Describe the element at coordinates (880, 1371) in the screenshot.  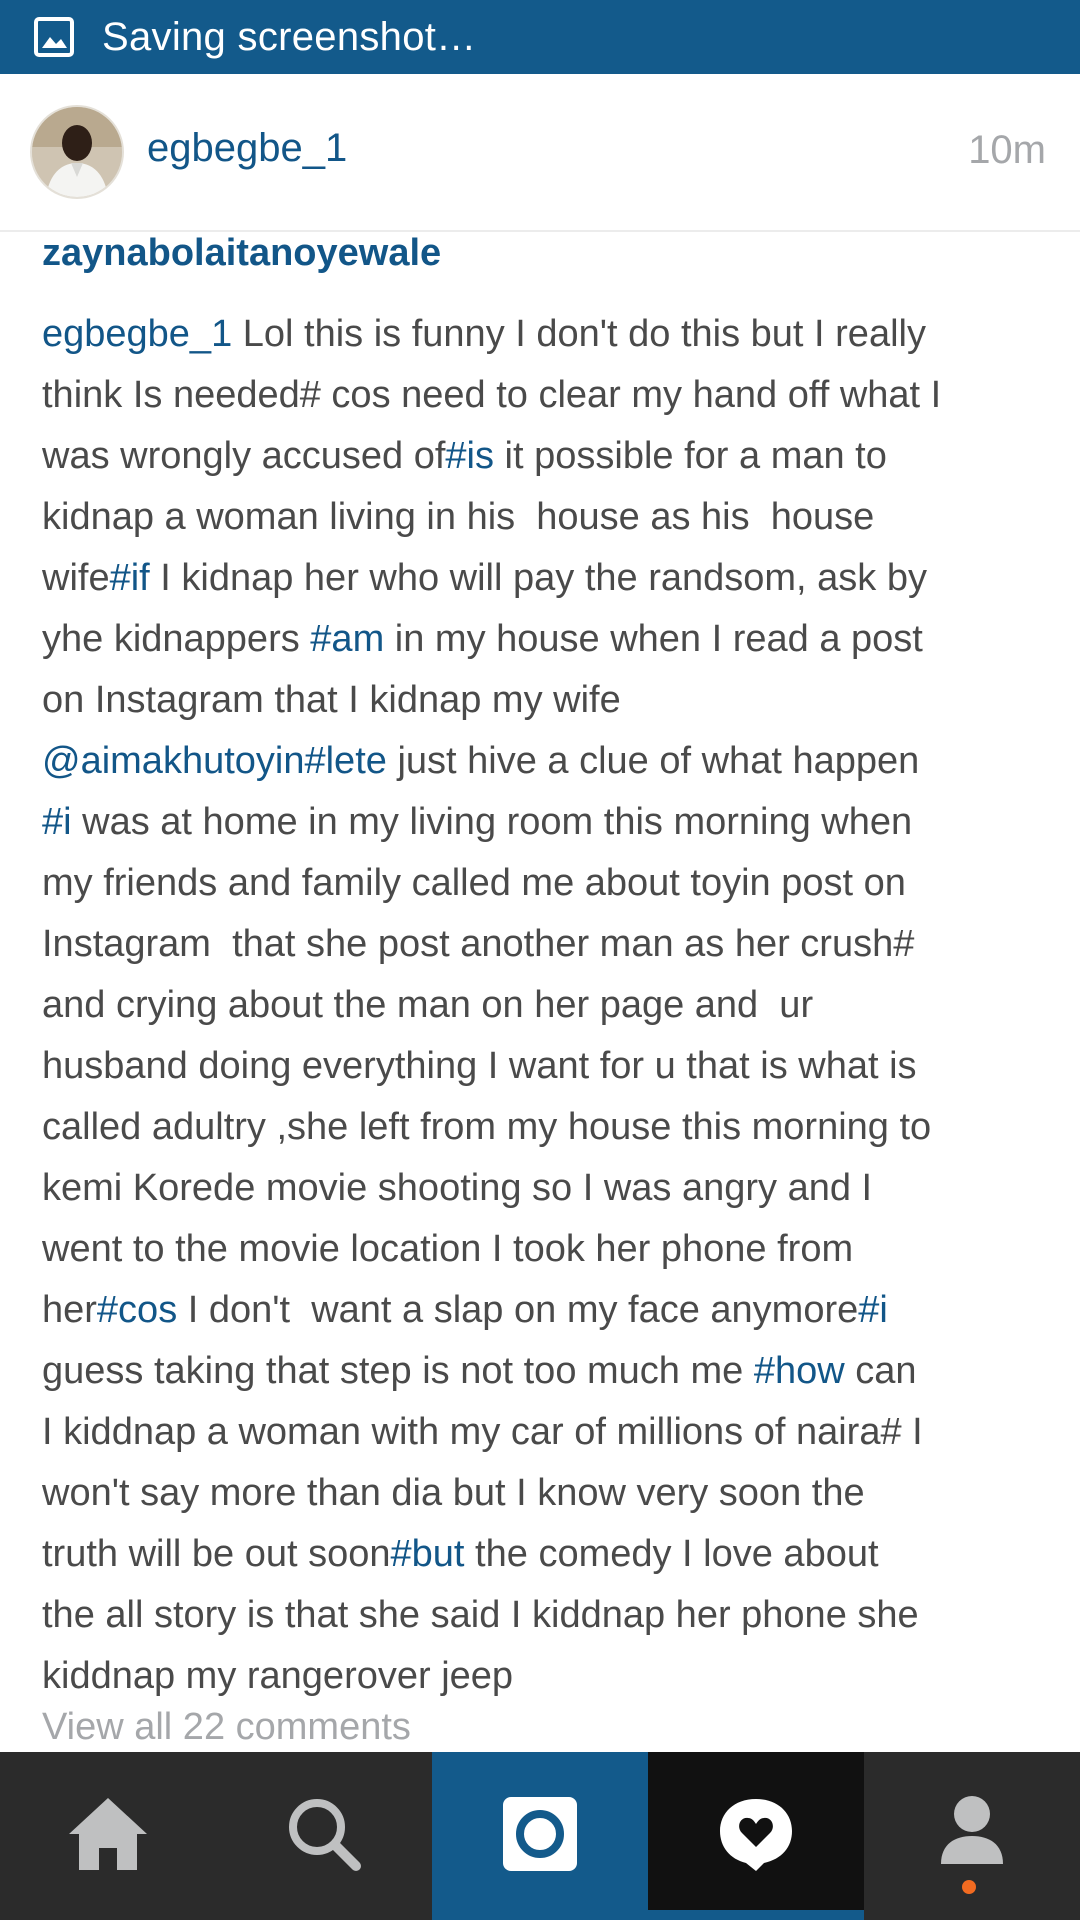
I see `comment-text-segment: can` at that location.